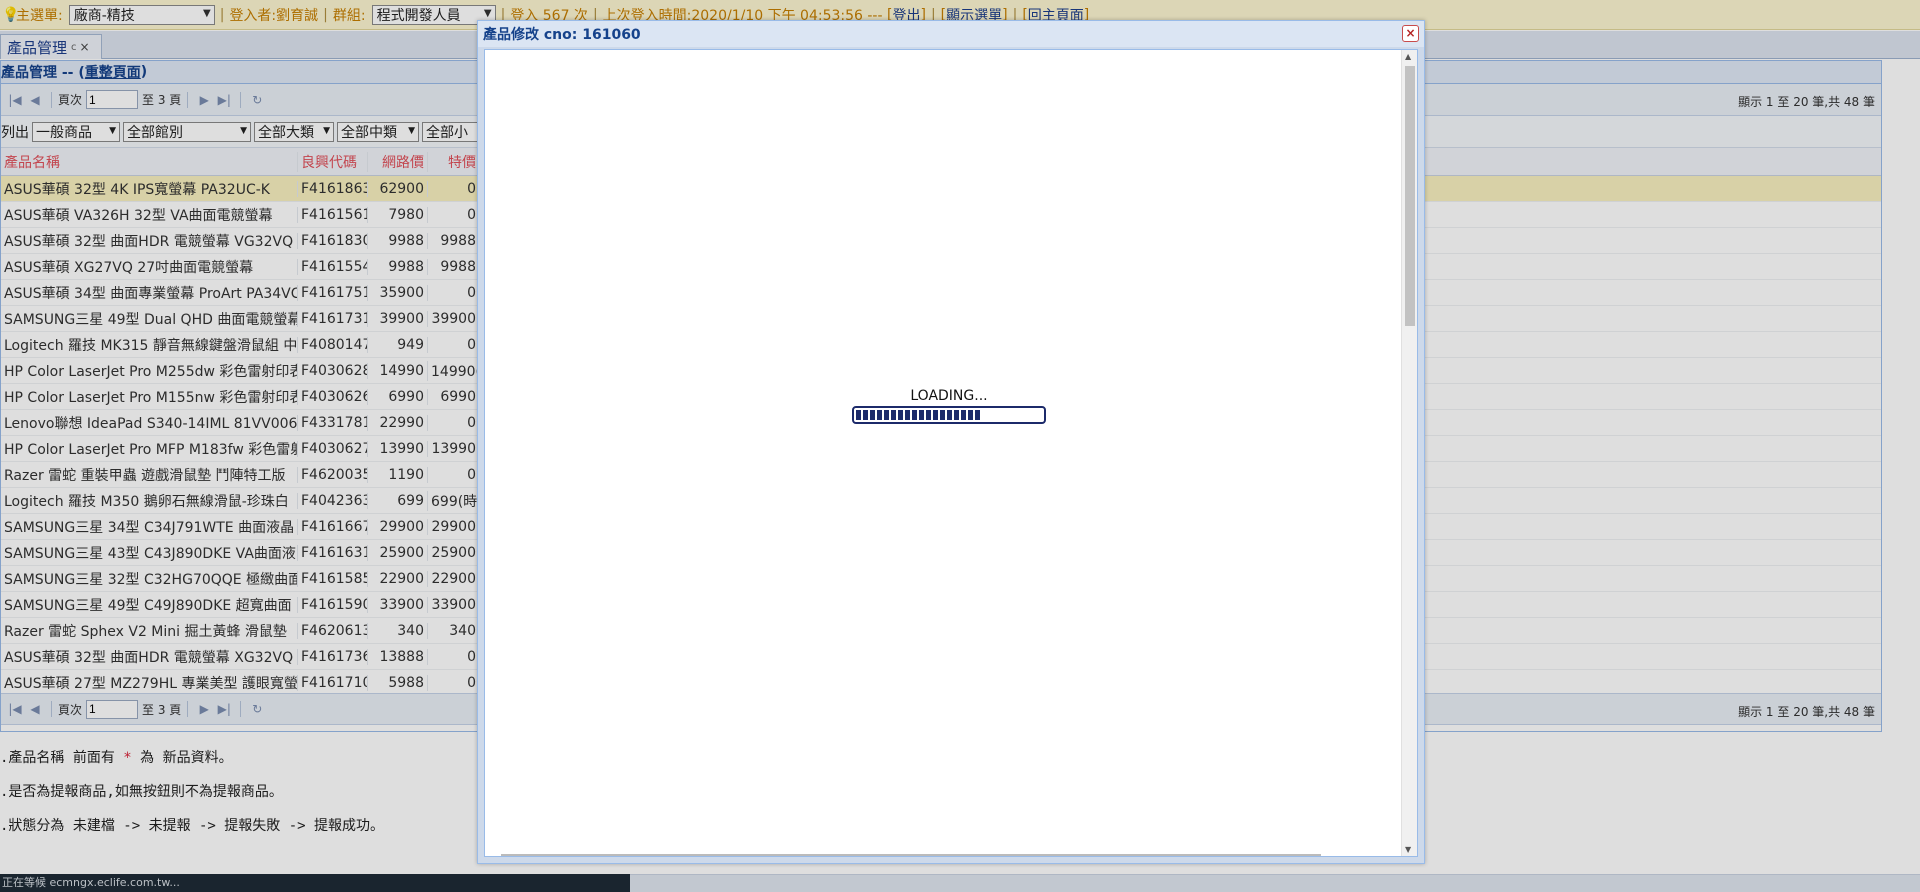 The image size is (1920, 892). I want to click on web-price-cell: 14990, so click(397, 370).